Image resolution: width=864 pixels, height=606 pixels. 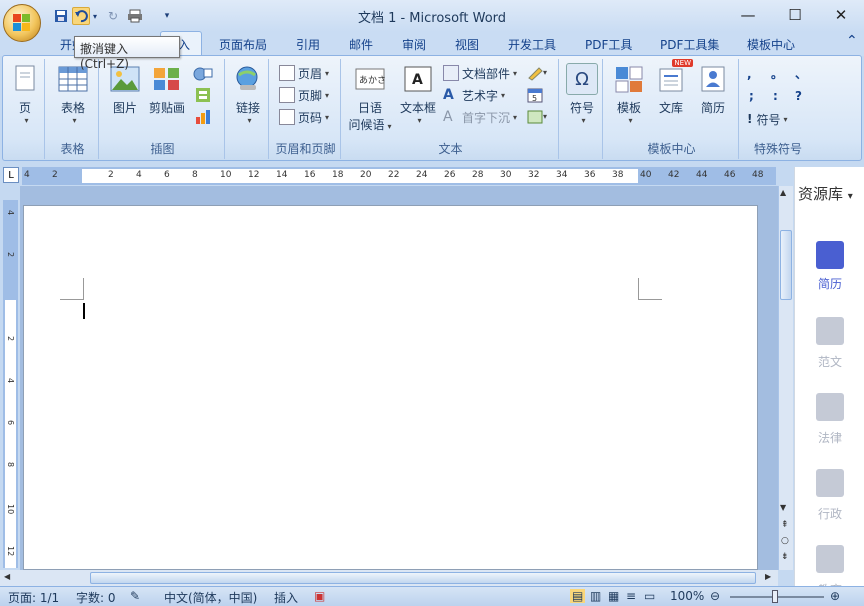 I want to click on web-layout-icon: ▦, so click(x=613, y=596).